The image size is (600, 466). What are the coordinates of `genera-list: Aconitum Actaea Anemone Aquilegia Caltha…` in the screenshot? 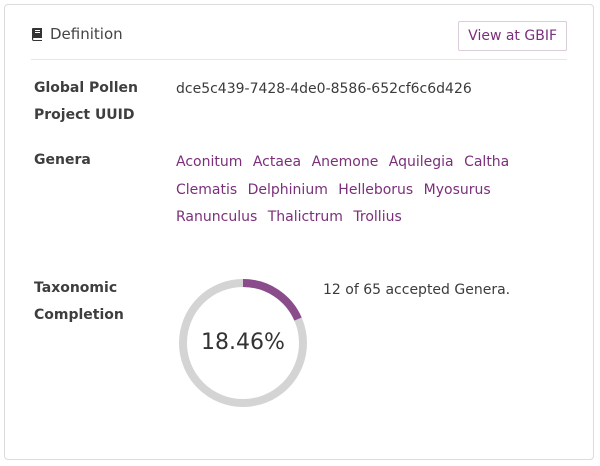 It's located at (376, 190).